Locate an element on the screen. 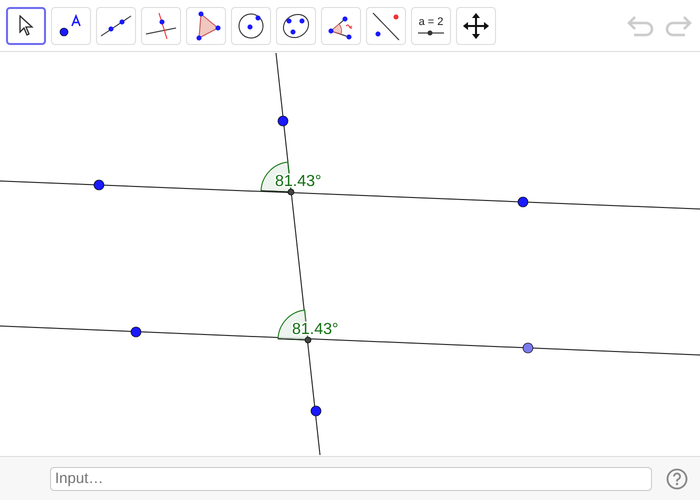 The width and height of the screenshot is (700, 500). undo-icon is located at coordinates (641, 25).